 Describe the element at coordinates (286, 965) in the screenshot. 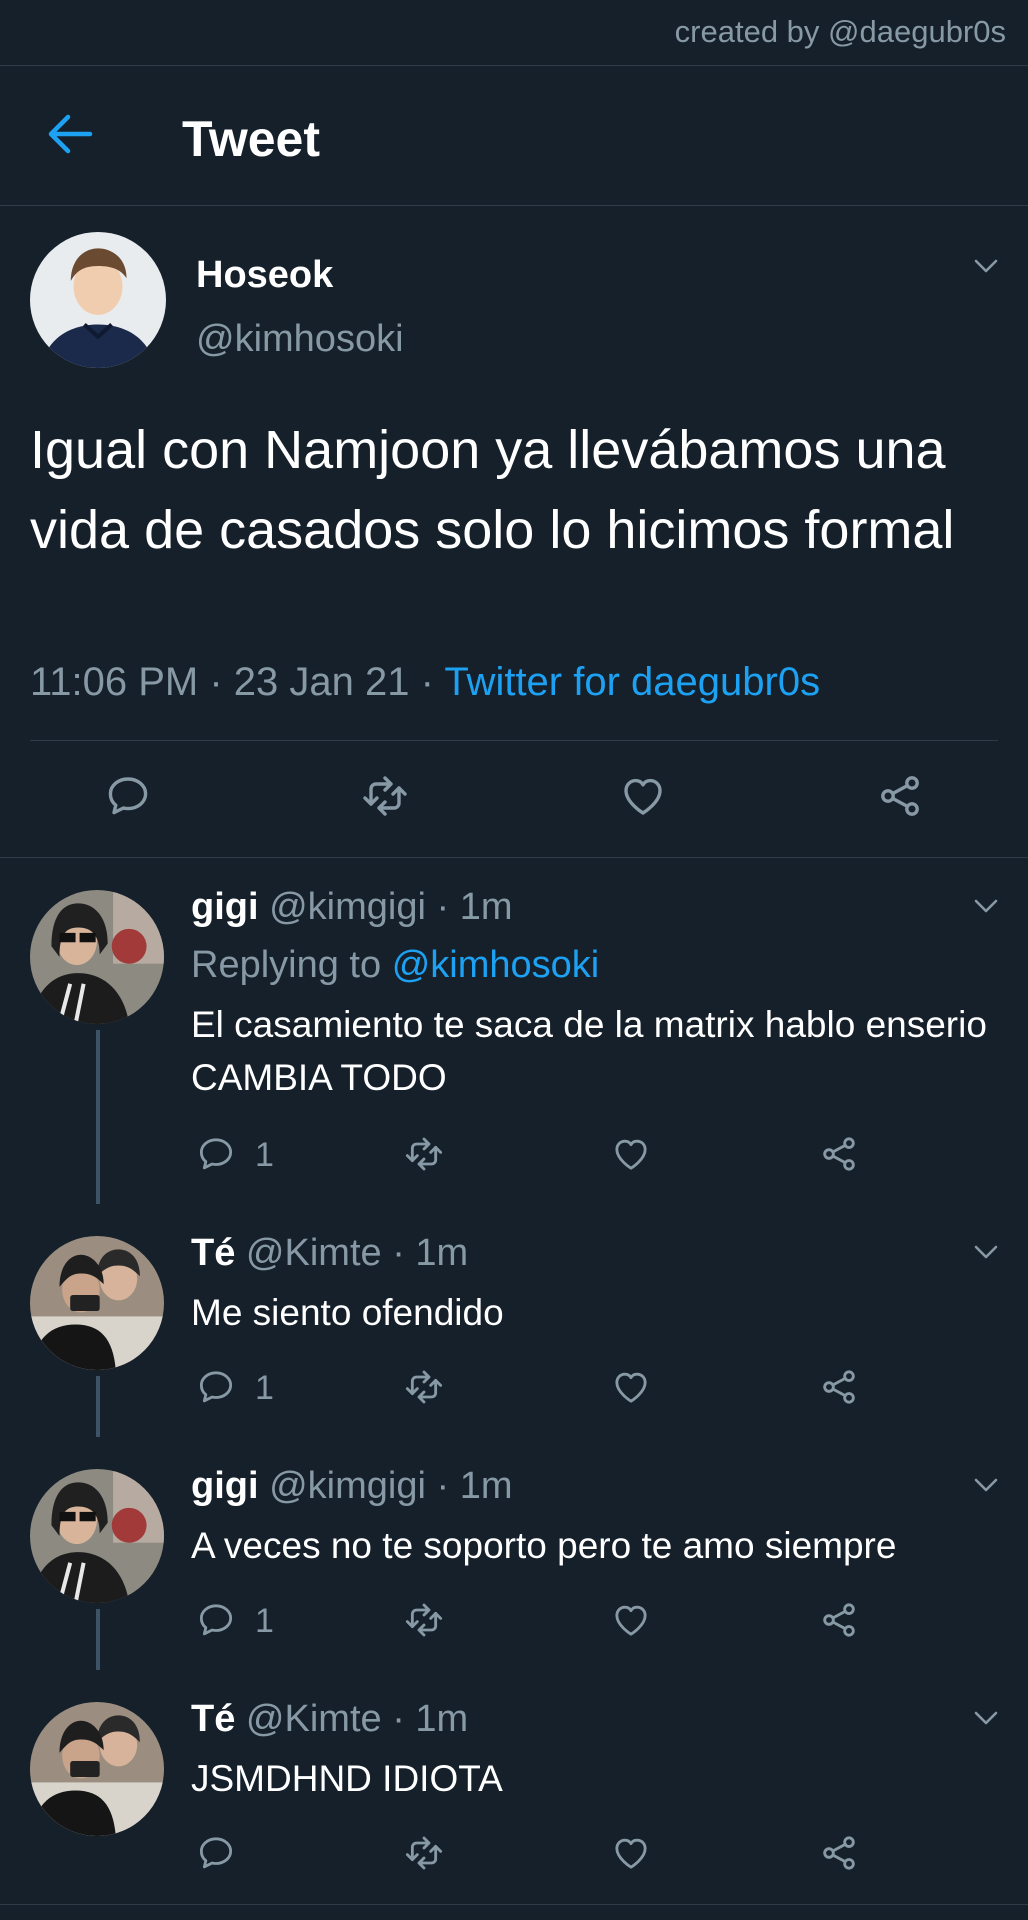

I see `replying-label: Replying to` at that location.